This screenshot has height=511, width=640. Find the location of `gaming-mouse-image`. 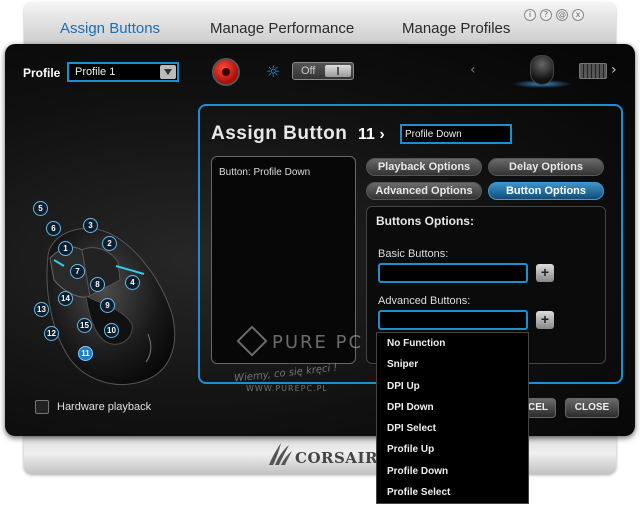

gaming-mouse-image is located at coordinates (111, 306).